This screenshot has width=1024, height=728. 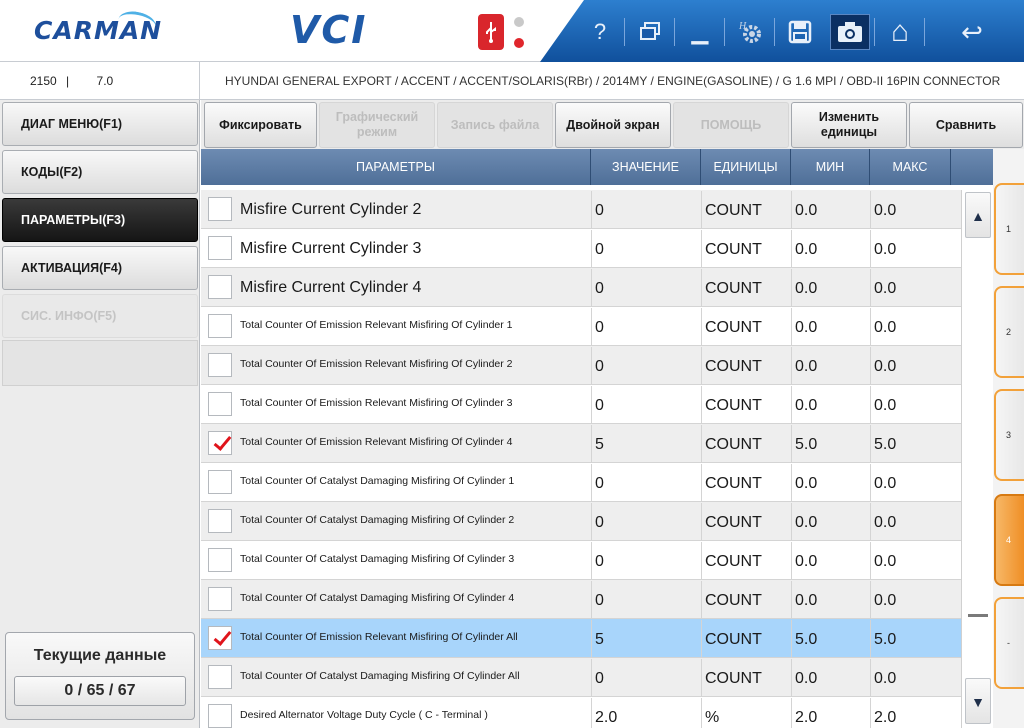 What do you see at coordinates (746, 167) in the screenshot?
I see `column-header-unit: ЕДИНИЦЫ` at bounding box center [746, 167].